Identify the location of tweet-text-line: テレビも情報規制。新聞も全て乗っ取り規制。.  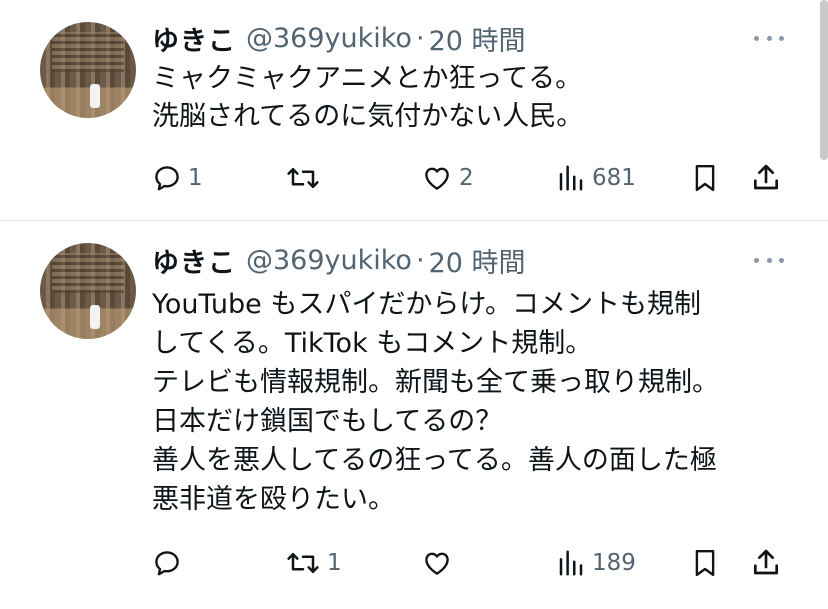
(435, 382).